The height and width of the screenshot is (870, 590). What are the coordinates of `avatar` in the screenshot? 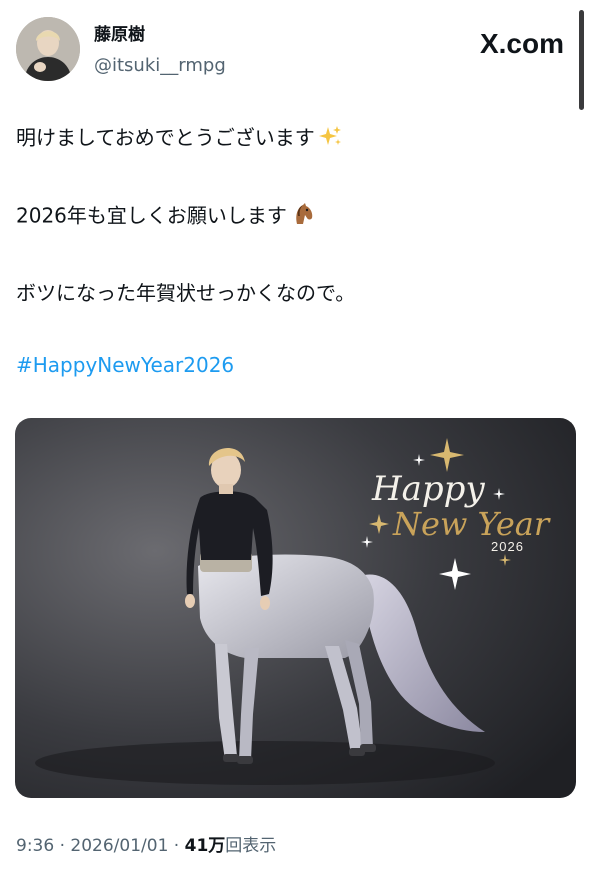 It's located at (48, 49).